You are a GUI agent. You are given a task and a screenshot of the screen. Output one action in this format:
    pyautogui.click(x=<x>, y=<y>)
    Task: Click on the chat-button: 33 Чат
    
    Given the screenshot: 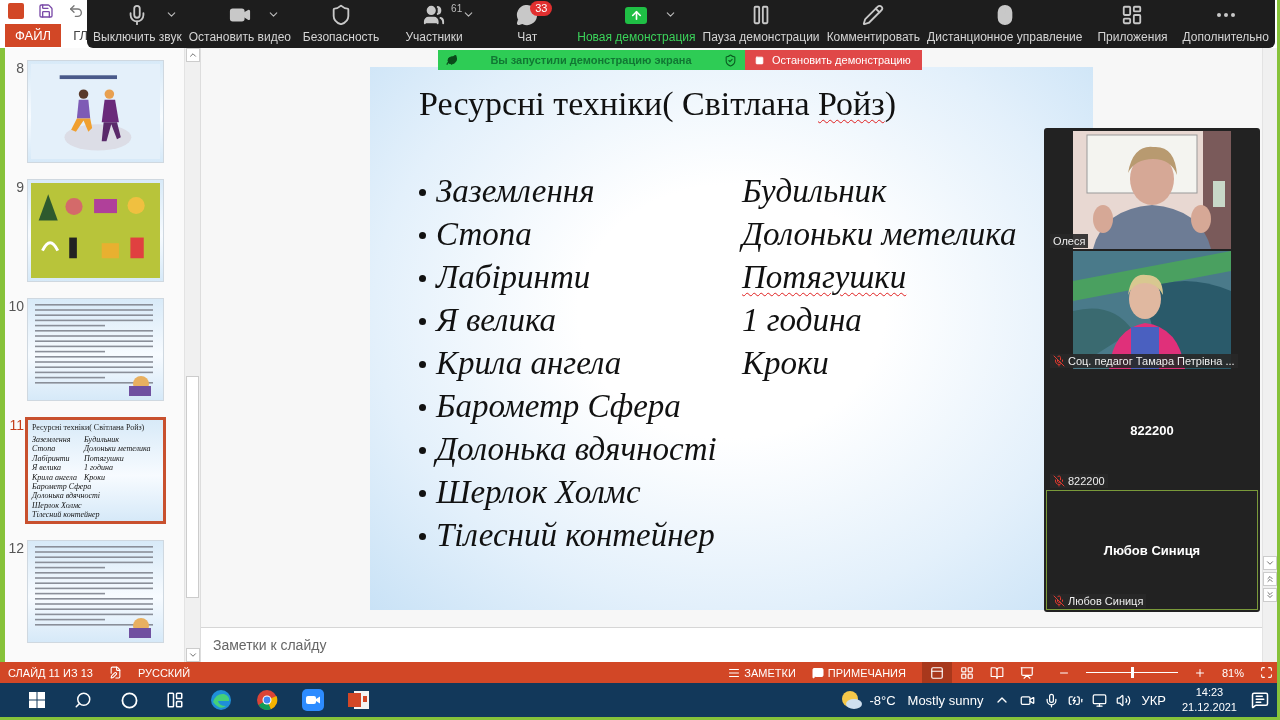 What is the action you would take?
    pyautogui.click(x=527, y=24)
    